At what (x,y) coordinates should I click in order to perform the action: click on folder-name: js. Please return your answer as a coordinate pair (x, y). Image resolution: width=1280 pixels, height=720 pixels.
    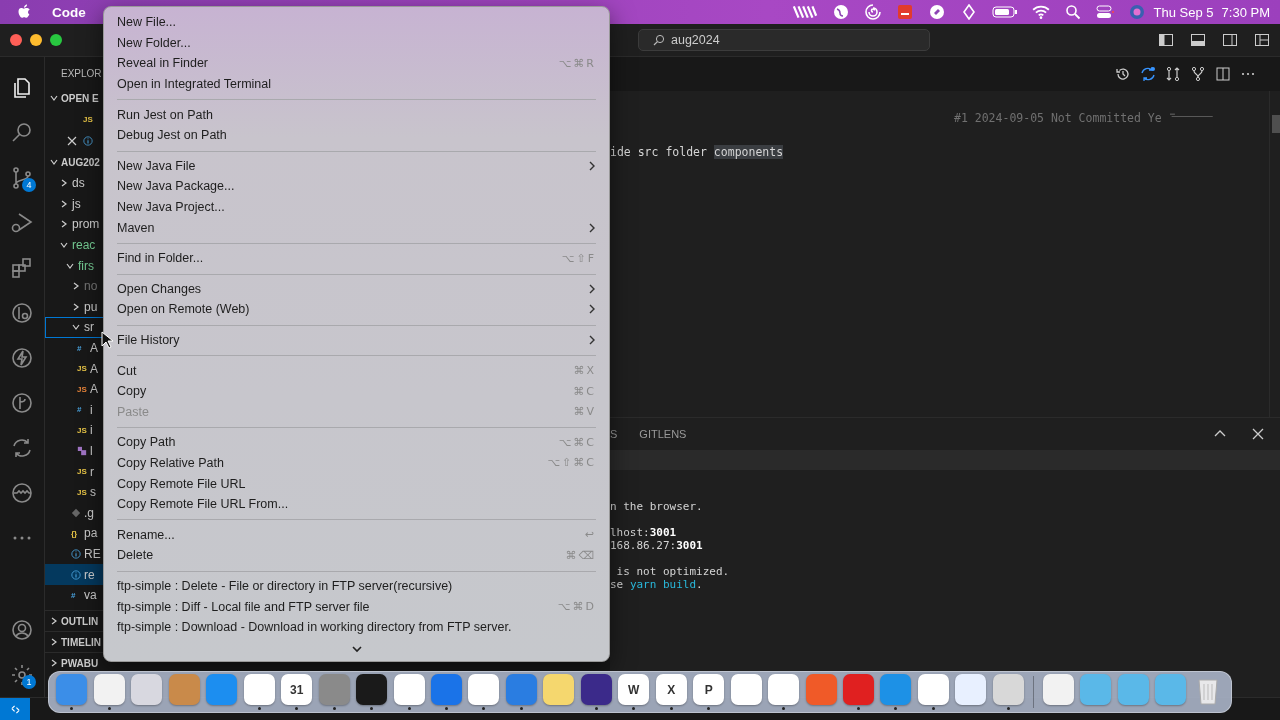
    Looking at the image, I should click on (76, 203).